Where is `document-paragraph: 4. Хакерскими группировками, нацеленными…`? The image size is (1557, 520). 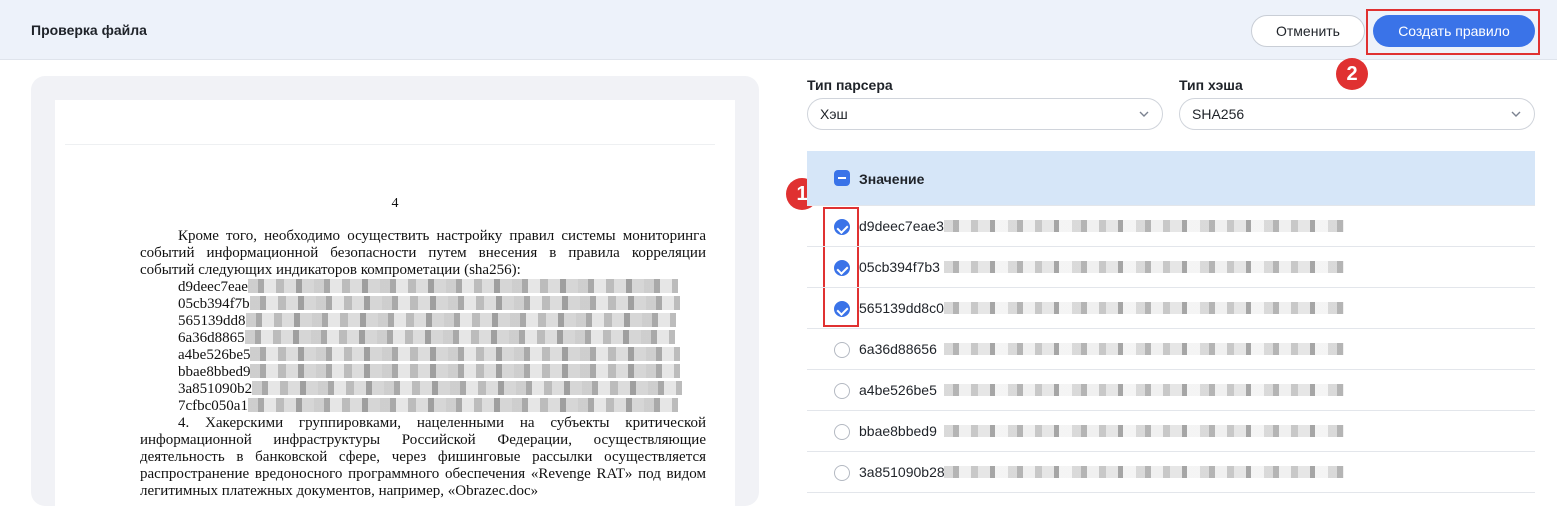 document-paragraph: 4. Хакерскими группировками, нацеленными… is located at coordinates (423, 457).